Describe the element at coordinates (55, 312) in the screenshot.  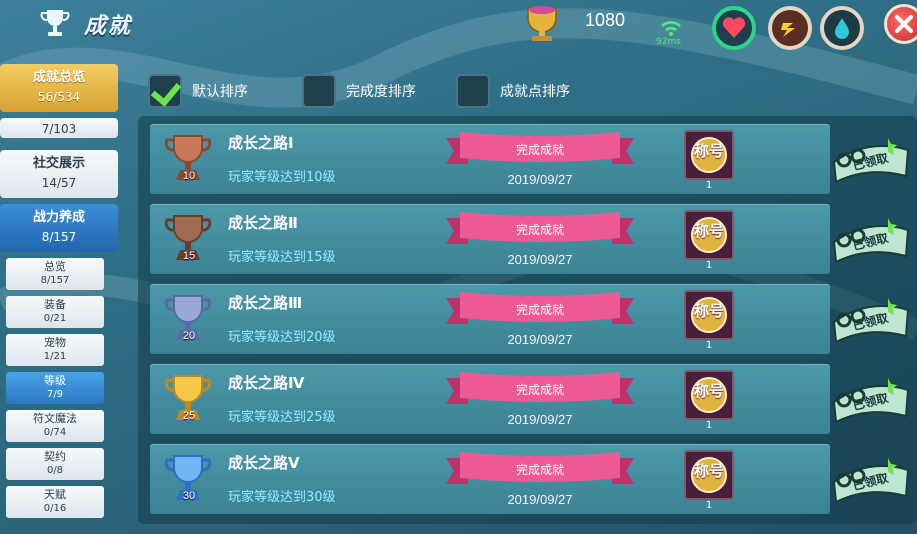
I see `sidebar-sub-equipment: 装备 0/21` at that location.